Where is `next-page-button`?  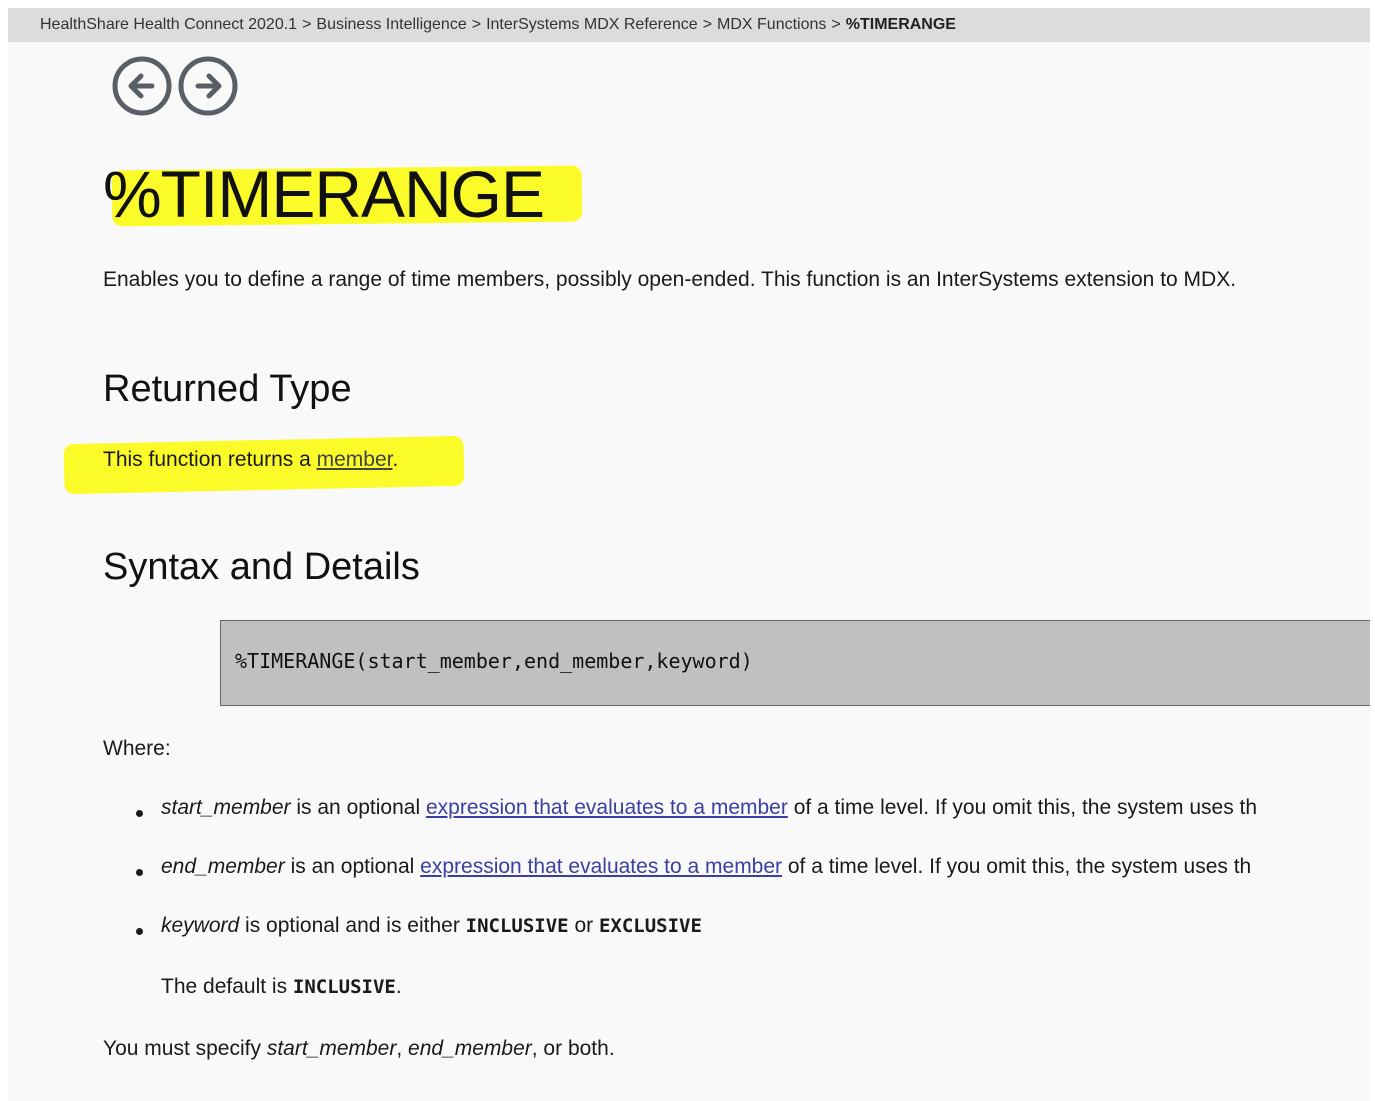 next-page-button is located at coordinates (208, 86).